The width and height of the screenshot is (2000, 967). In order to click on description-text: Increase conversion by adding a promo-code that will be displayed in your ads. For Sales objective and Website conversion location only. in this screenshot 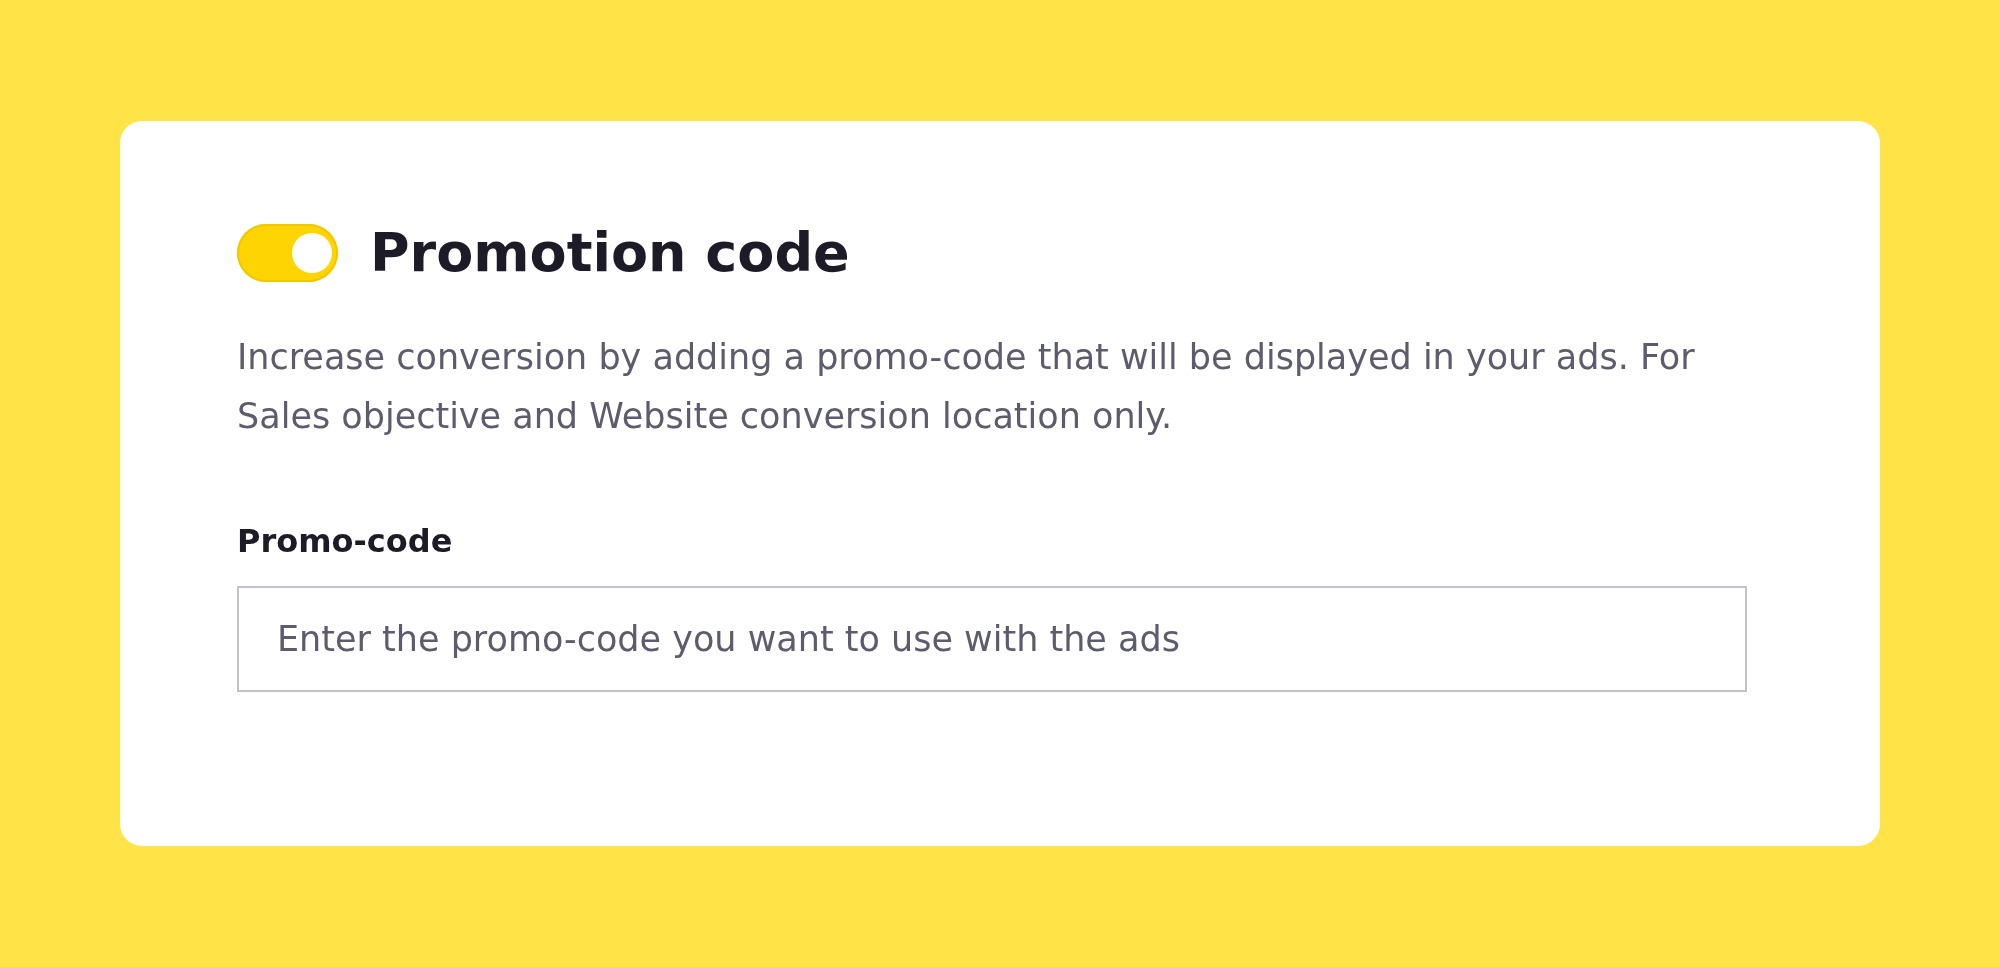, I will do `click(966, 387)`.